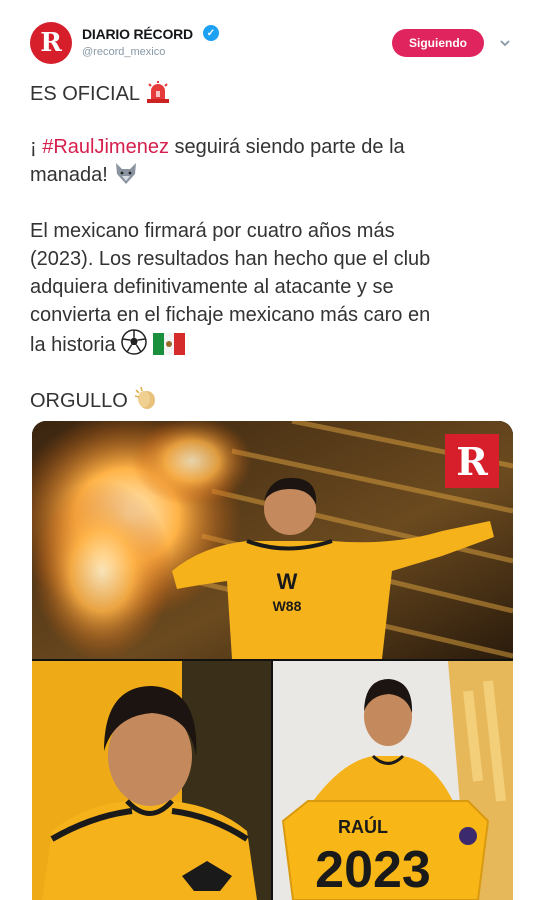 The image size is (540, 900). What do you see at coordinates (472, 461) in the screenshot?
I see `record-logo: R` at bounding box center [472, 461].